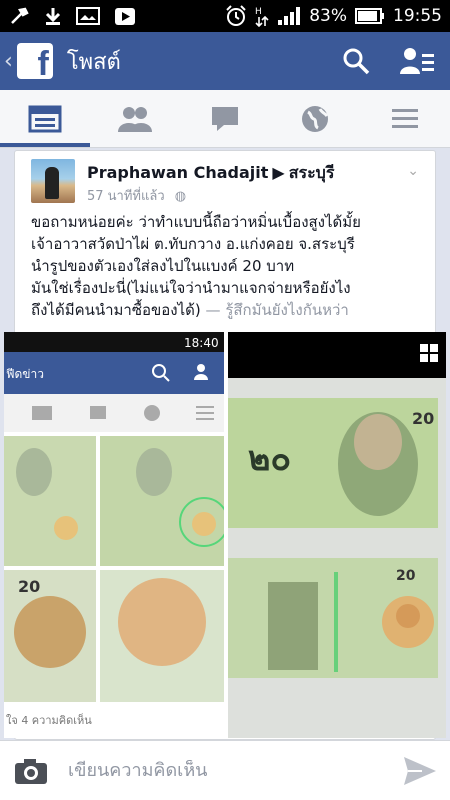  What do you see at coordinates (53, 16) in the screenshot?
I see `download-icon` at bounding box center [53, 16].